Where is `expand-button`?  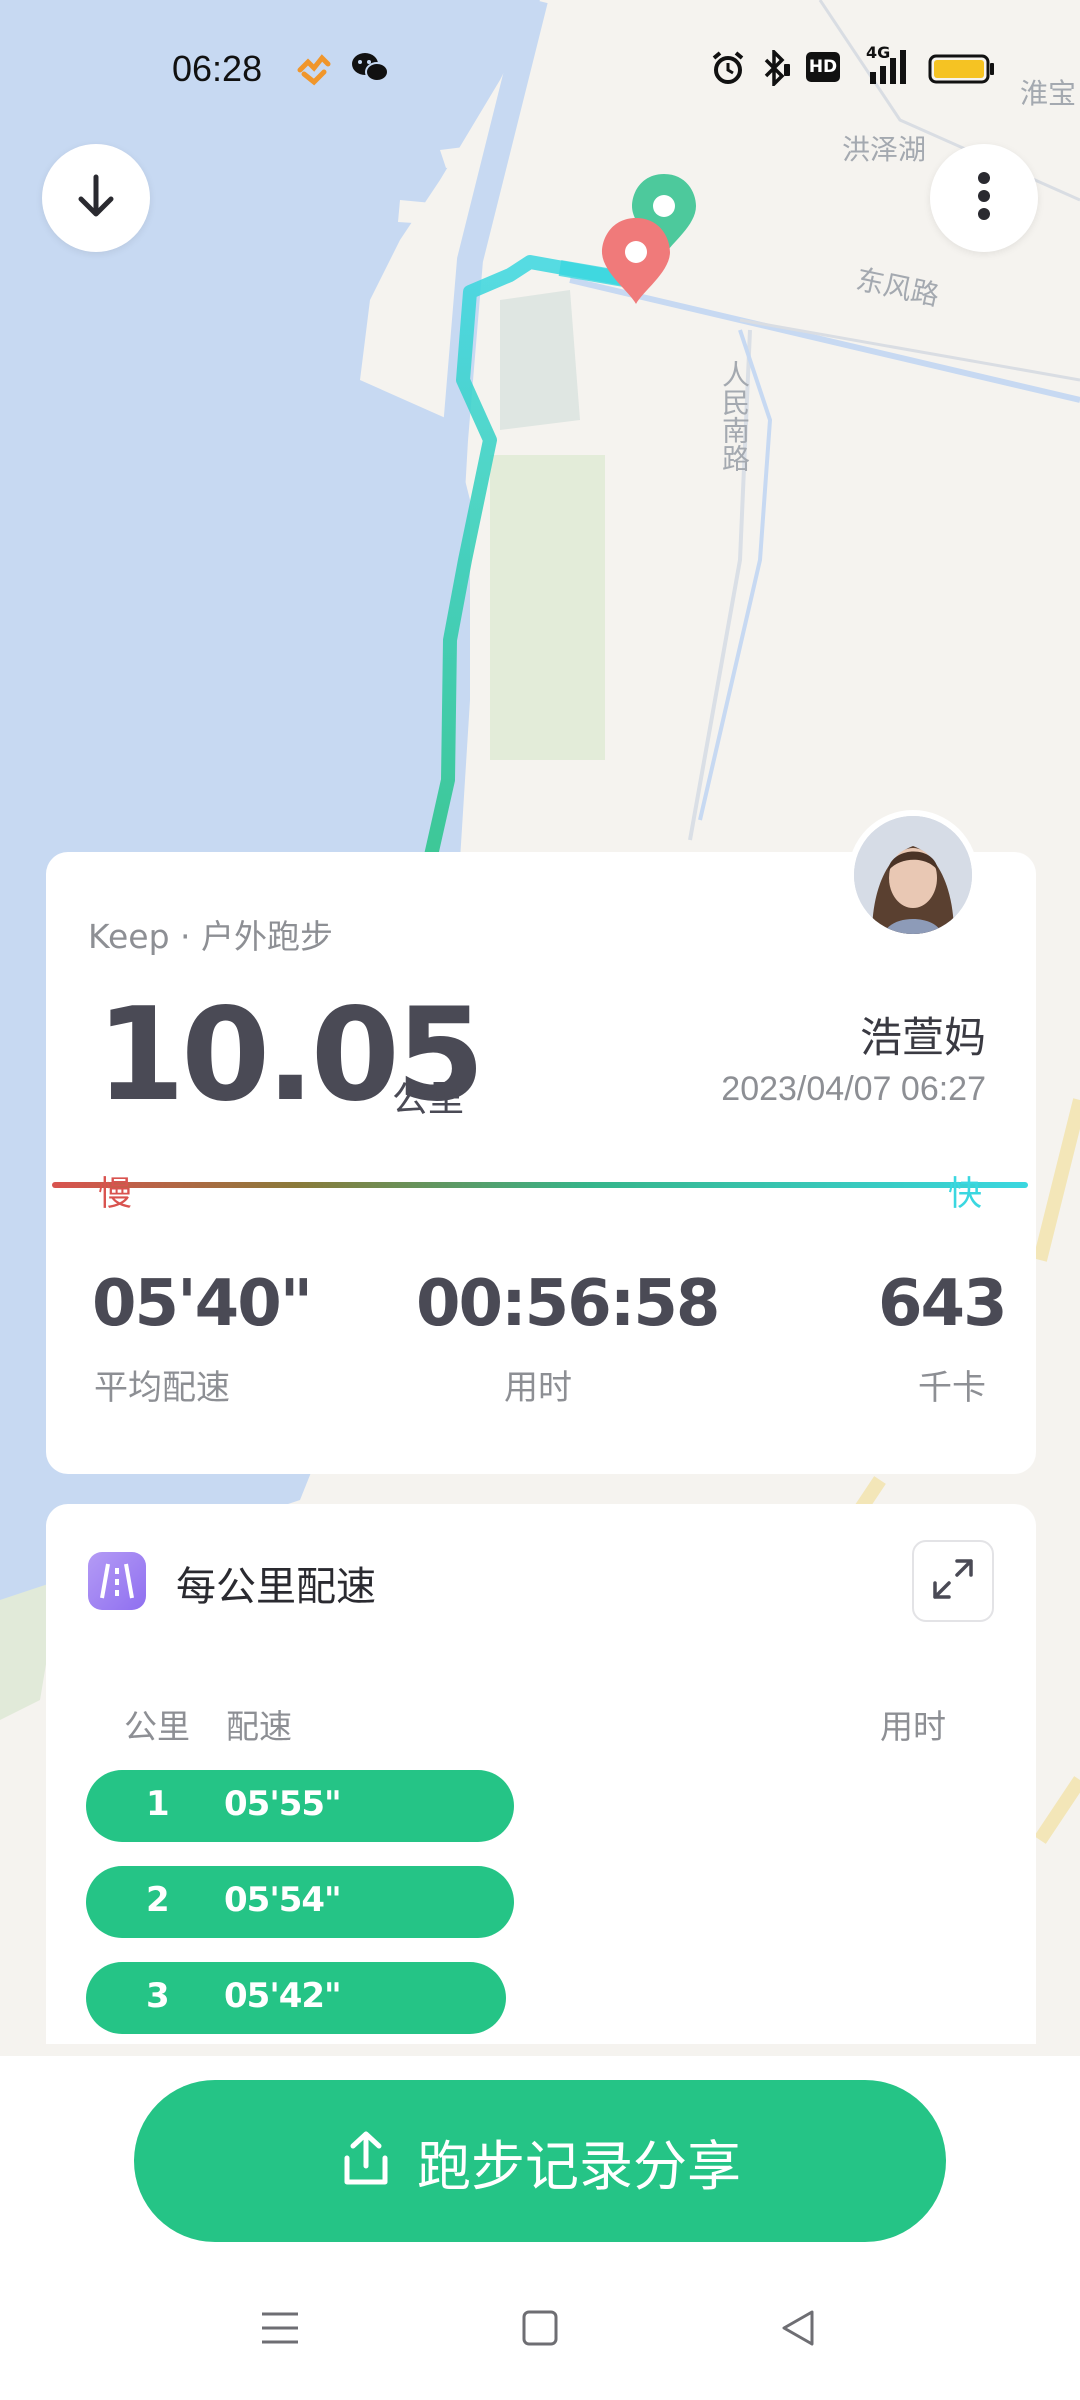 expand-button is located at coordinates (953, 1581).